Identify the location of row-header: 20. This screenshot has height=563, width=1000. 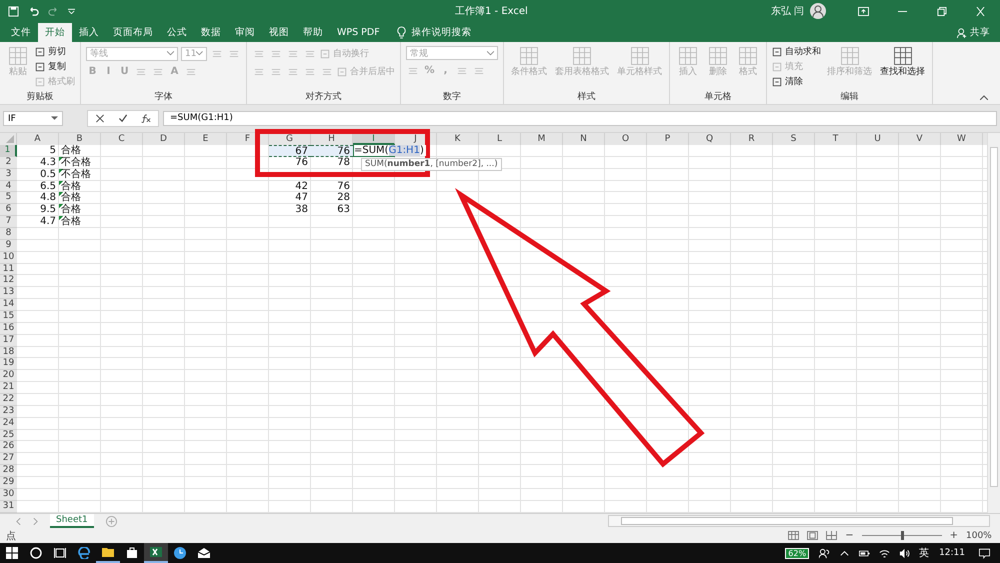
(8, 376).